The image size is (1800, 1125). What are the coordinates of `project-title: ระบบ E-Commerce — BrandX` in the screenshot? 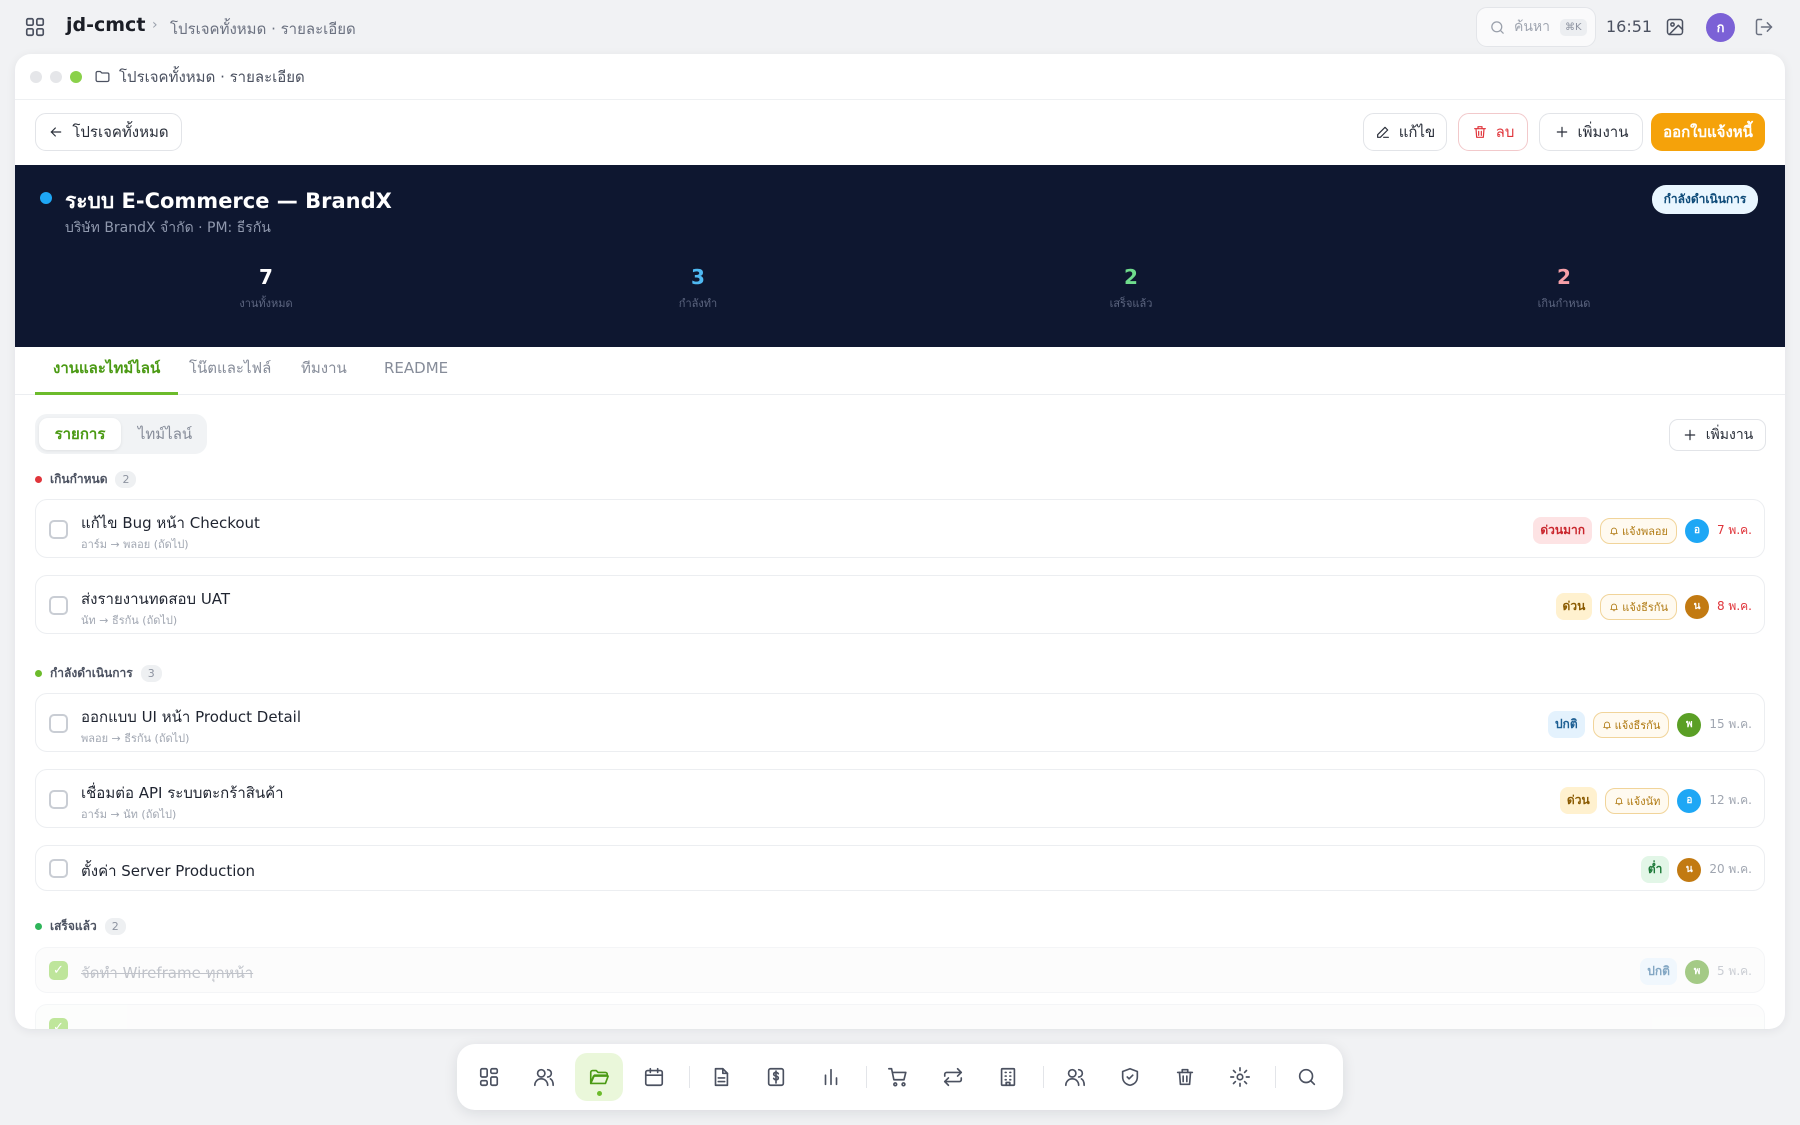 It's located at (228, 201).